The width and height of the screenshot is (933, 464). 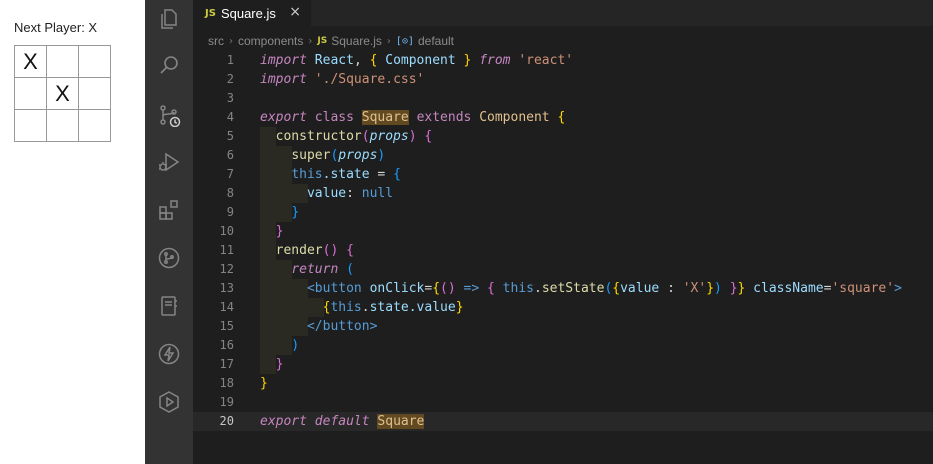 I want to click on code-line-2: 2 import './Square.css', so click(x=325, y=79).